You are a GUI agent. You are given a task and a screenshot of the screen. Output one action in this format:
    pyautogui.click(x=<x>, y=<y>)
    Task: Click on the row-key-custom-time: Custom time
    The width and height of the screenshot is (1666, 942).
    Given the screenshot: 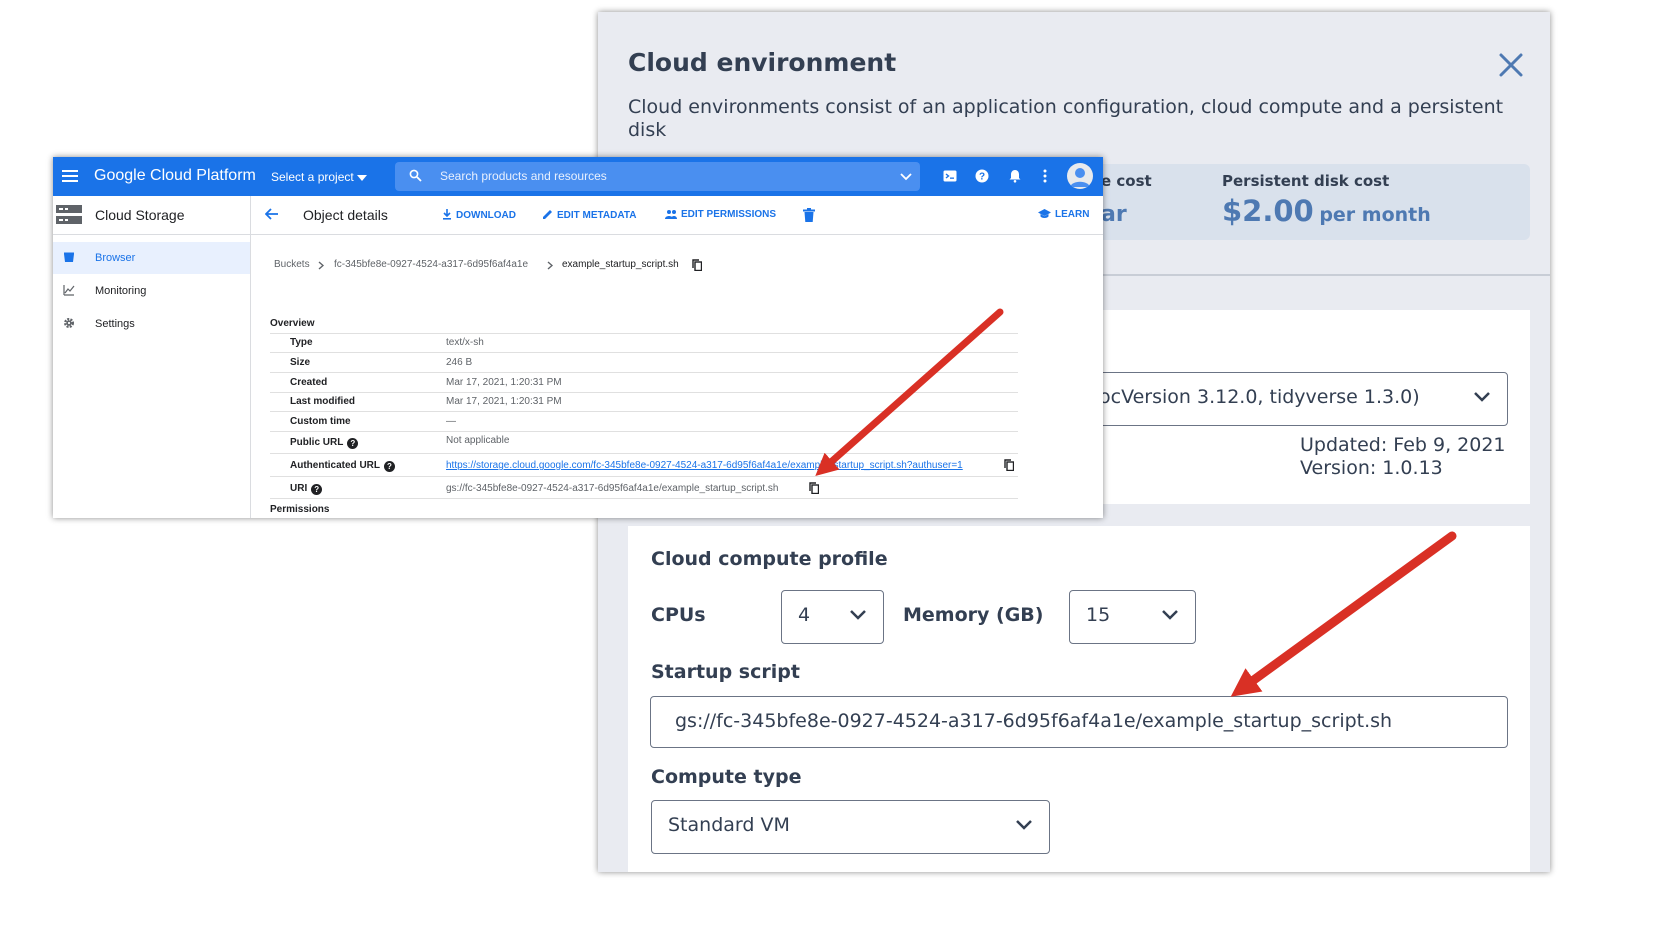 What is the action you would take?
    pyautogui.click(x=320, y=421)
    